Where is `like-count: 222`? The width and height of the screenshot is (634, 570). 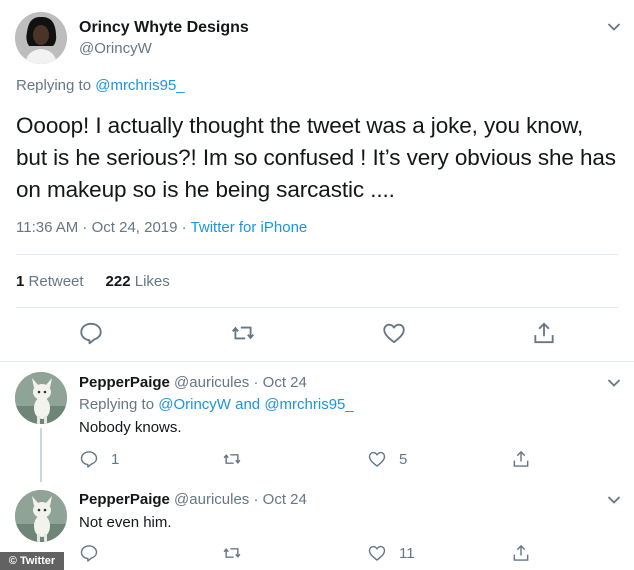
like-count: 222 is located at coordinates (118, 281).